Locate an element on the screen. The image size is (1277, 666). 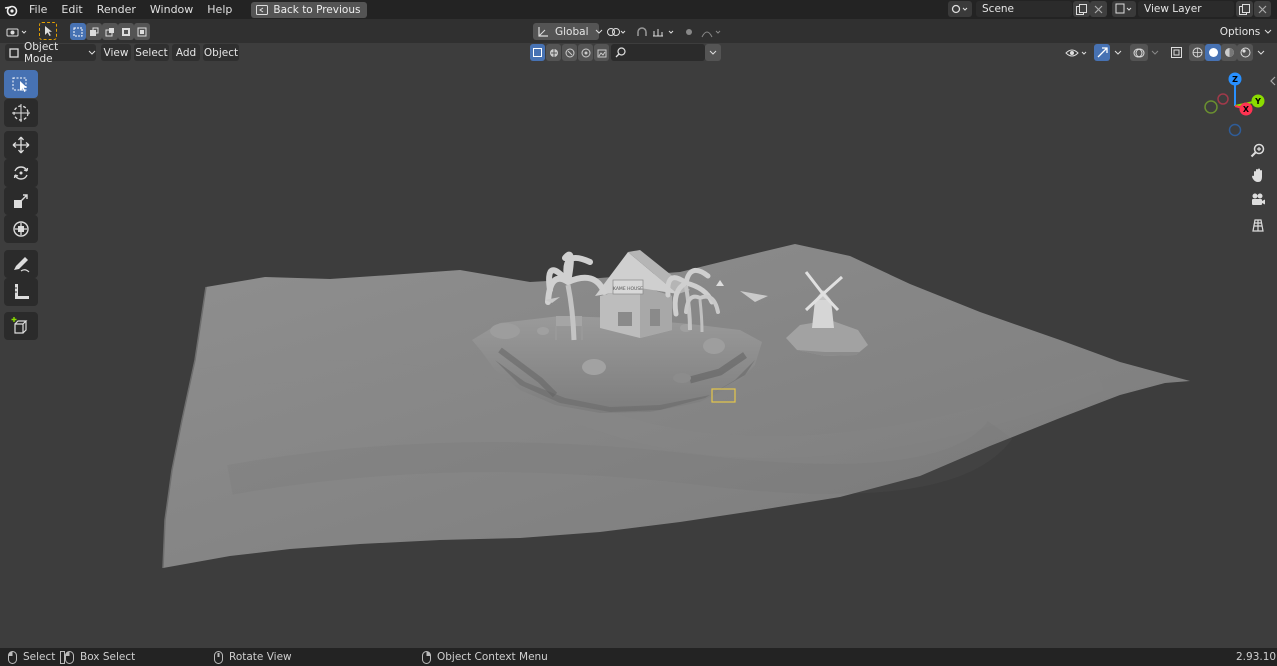
annotate-icon is located at coordinates (22, 265).